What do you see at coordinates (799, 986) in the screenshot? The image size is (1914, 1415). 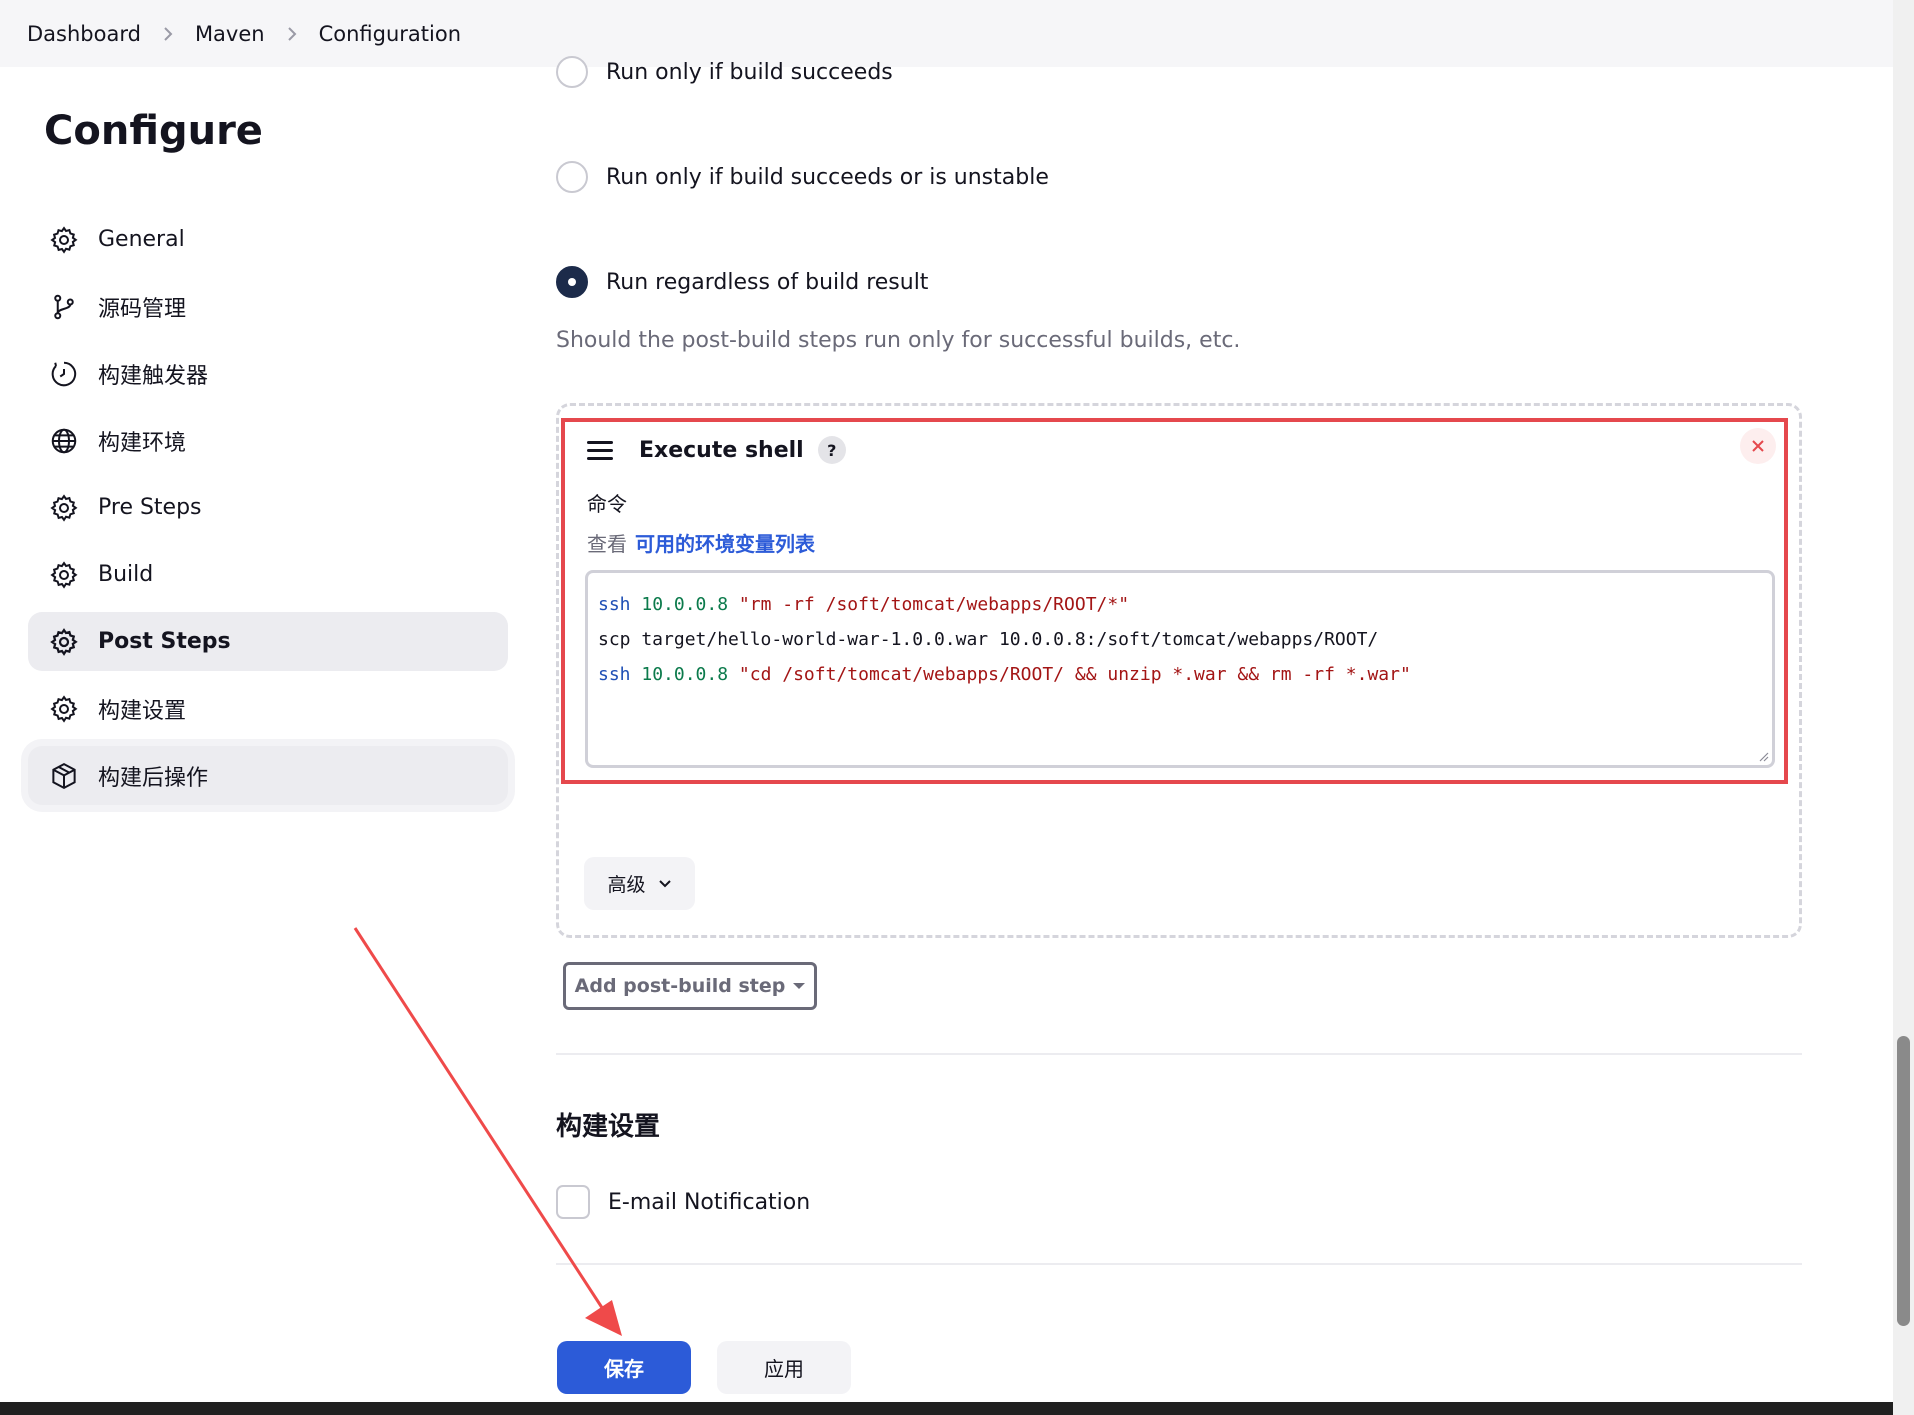 I see `caret-down-icon` at bounding box center [799, 986].